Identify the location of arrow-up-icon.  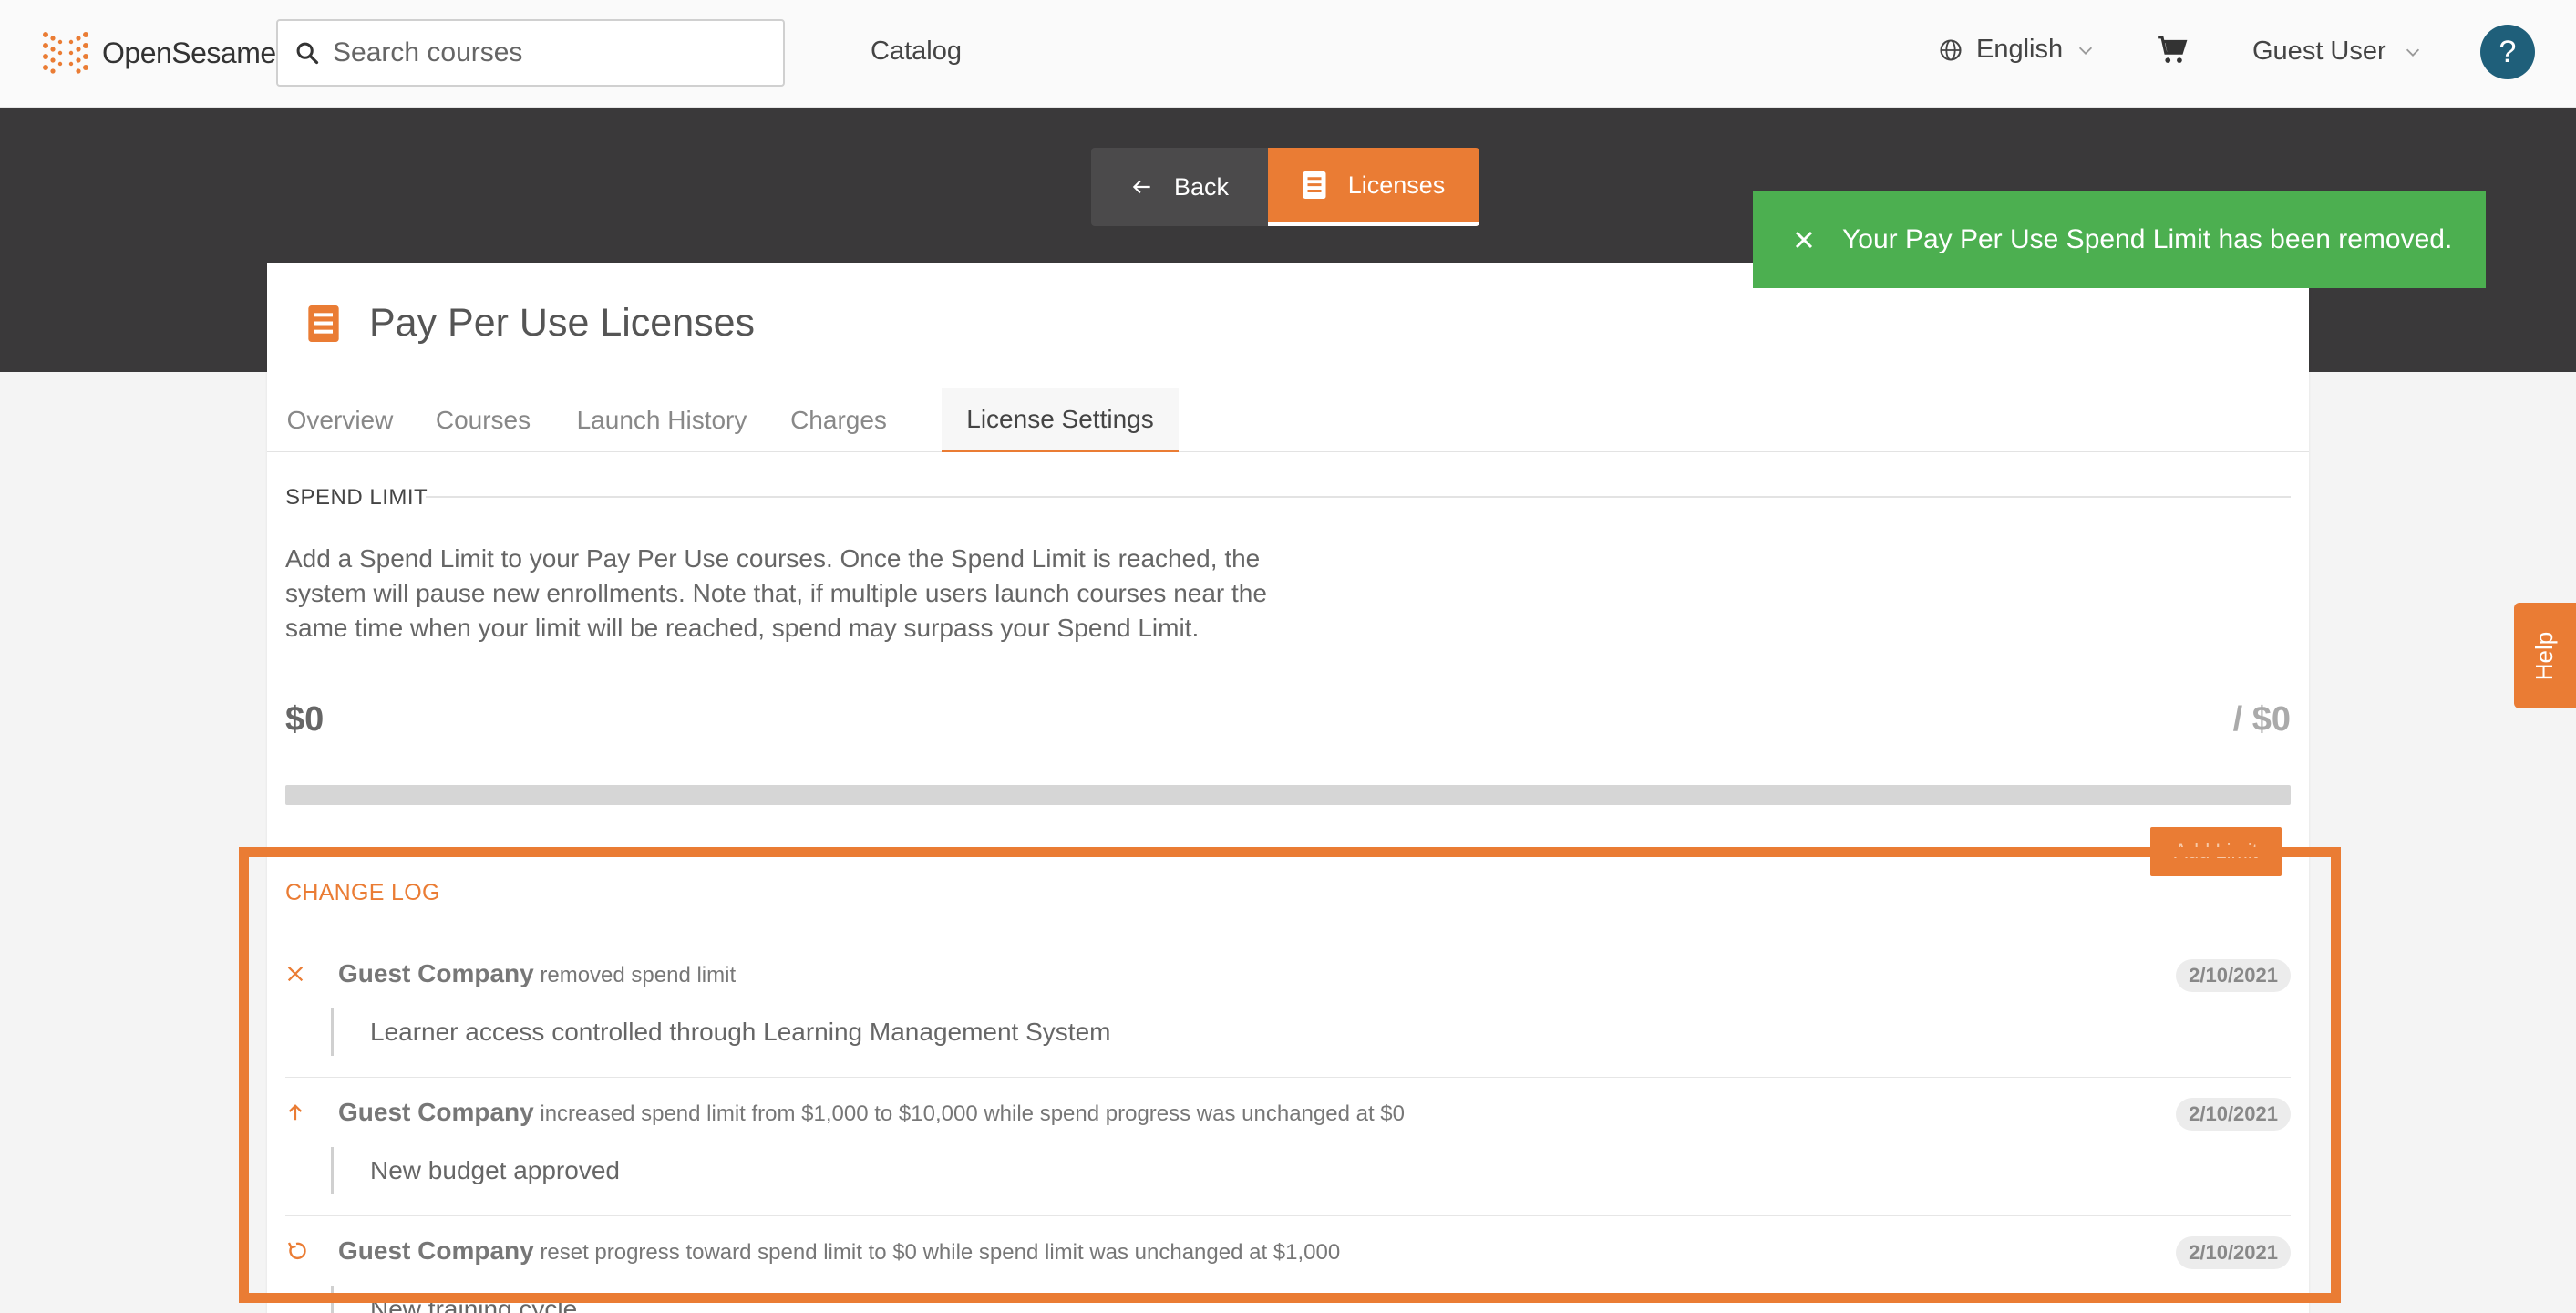
(302, 1112).